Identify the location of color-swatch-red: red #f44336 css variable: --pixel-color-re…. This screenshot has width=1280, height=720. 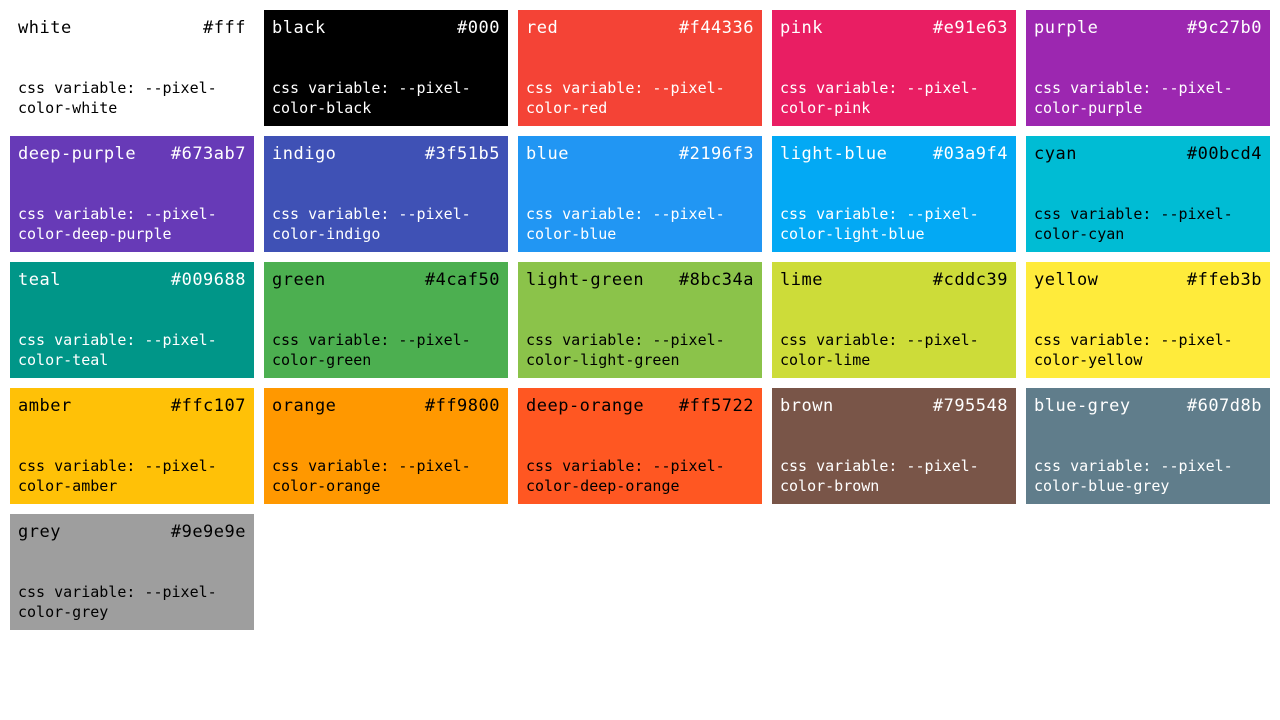
(640, 68).